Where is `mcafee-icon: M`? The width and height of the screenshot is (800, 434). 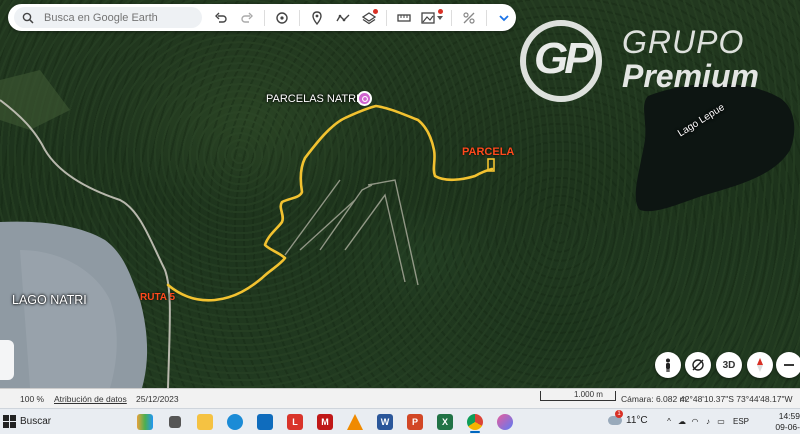 mcafee-icon: M is located at coordinates (325, 422).